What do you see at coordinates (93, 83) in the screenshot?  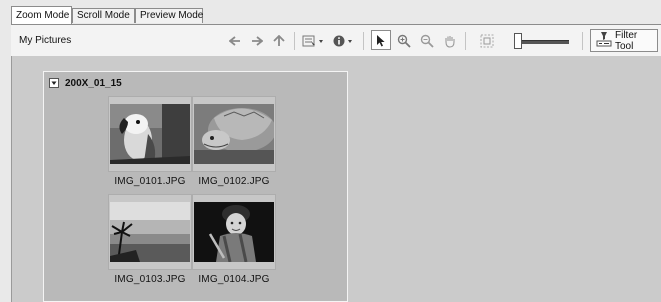 I see `group-title: 200X_01_15` at bounding box center [93, 83].